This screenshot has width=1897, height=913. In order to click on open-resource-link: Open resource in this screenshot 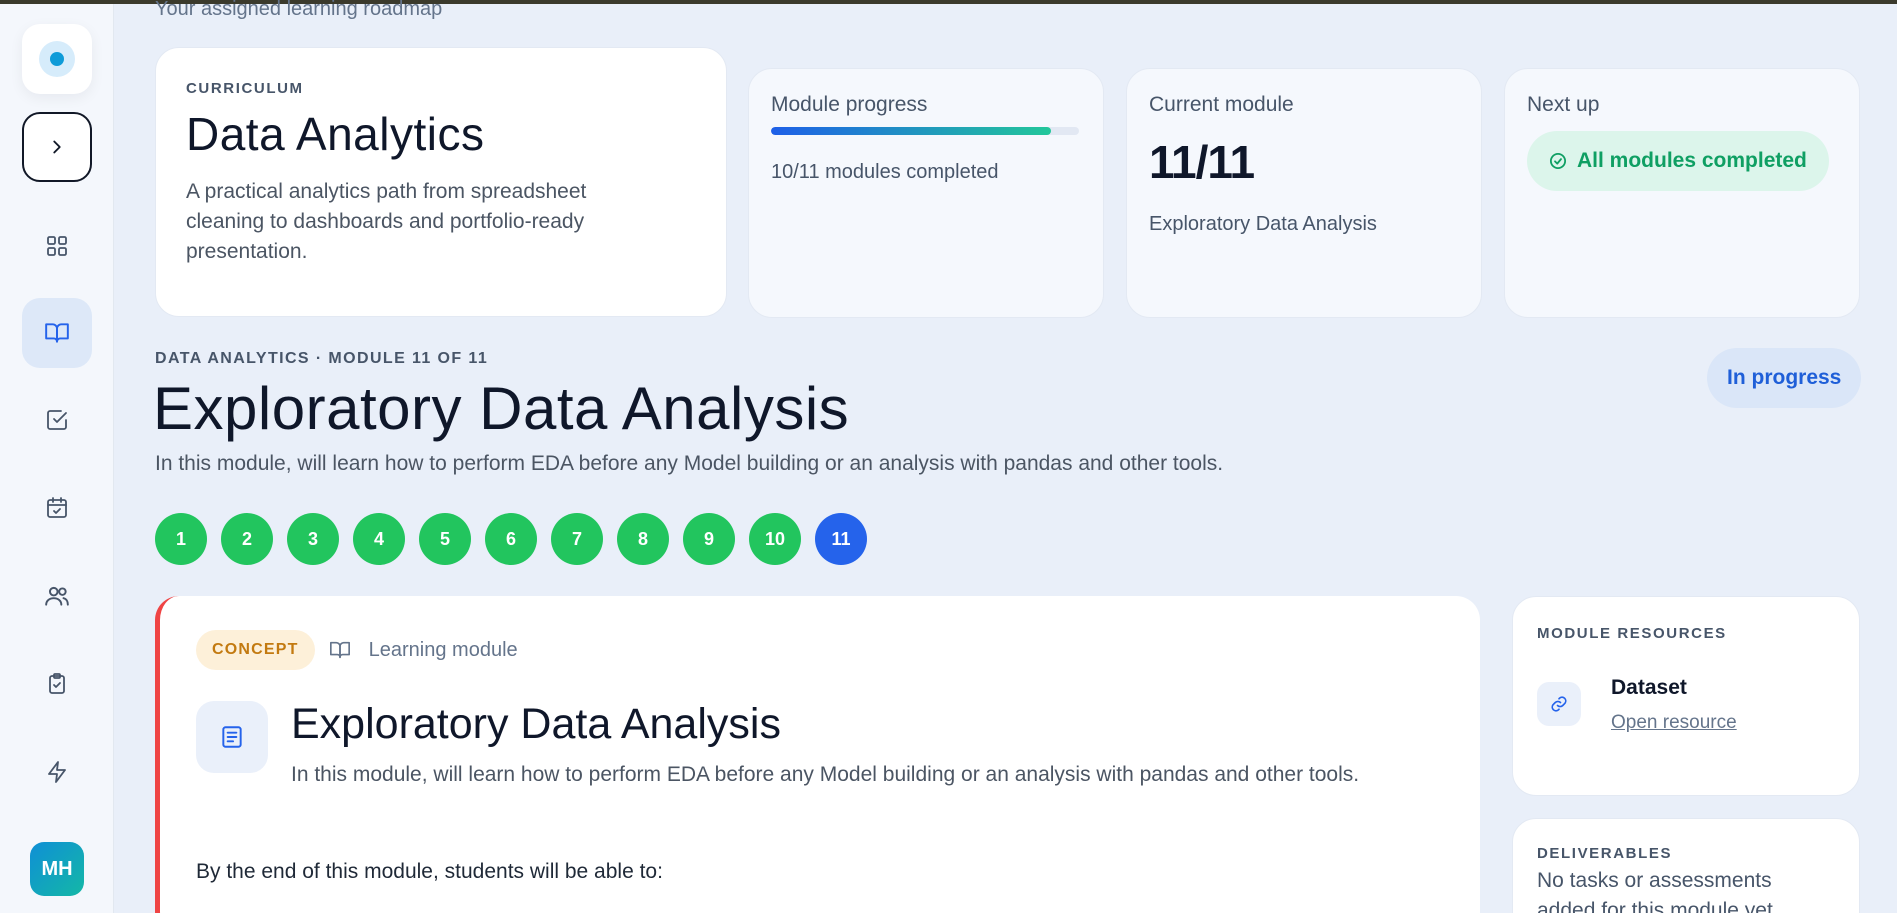, I will do `click(1674, 723)`.